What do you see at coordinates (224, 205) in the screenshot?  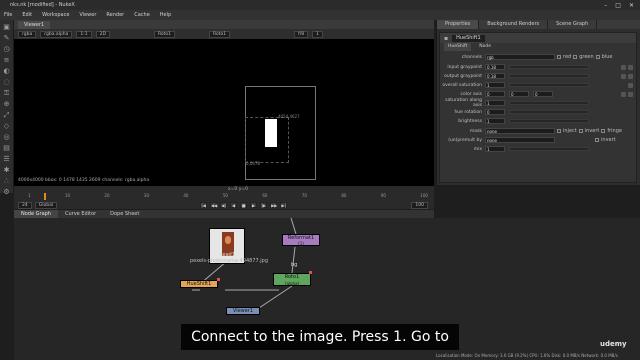 I see `prev-frame-button: ◀|` at bounding box center [224, 205].